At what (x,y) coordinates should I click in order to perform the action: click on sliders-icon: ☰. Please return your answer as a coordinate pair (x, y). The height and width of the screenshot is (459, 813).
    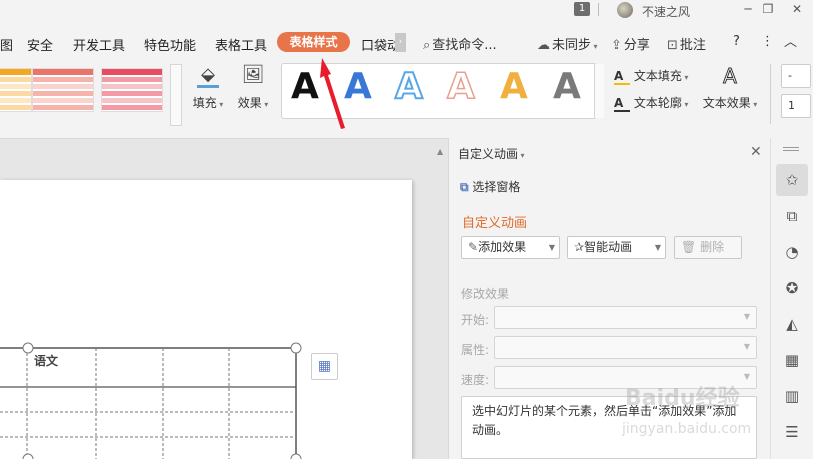
    Looking at the image, I should click on (792, 432).